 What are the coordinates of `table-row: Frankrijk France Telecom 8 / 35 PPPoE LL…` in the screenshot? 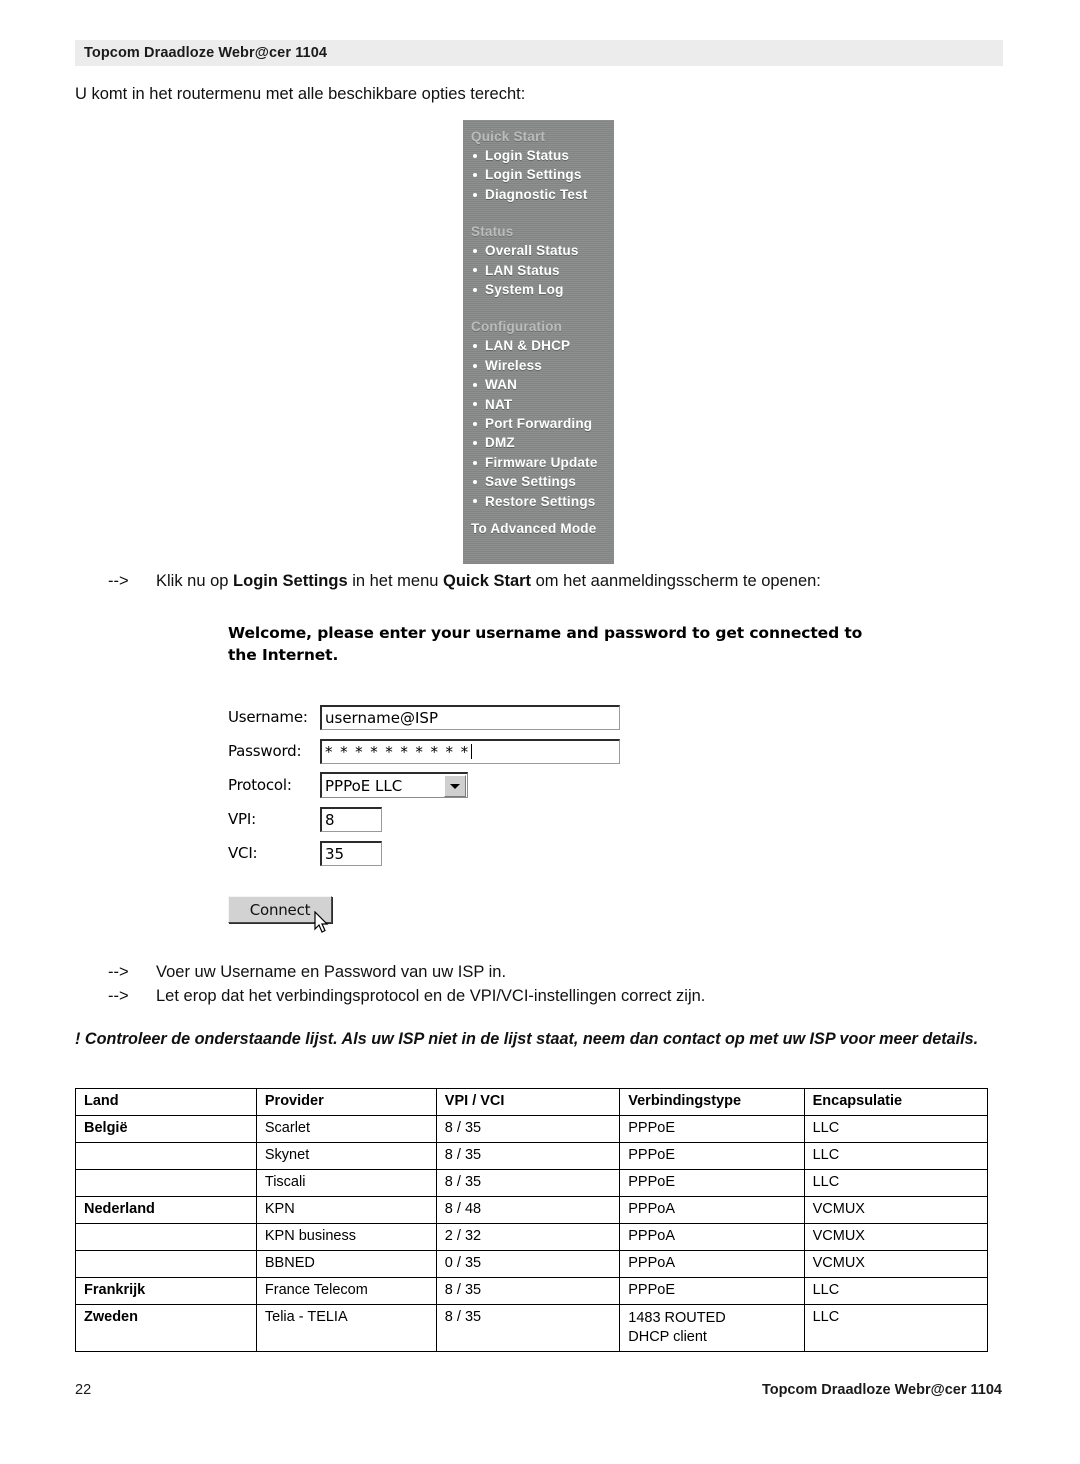 It's located at (532, 1291).